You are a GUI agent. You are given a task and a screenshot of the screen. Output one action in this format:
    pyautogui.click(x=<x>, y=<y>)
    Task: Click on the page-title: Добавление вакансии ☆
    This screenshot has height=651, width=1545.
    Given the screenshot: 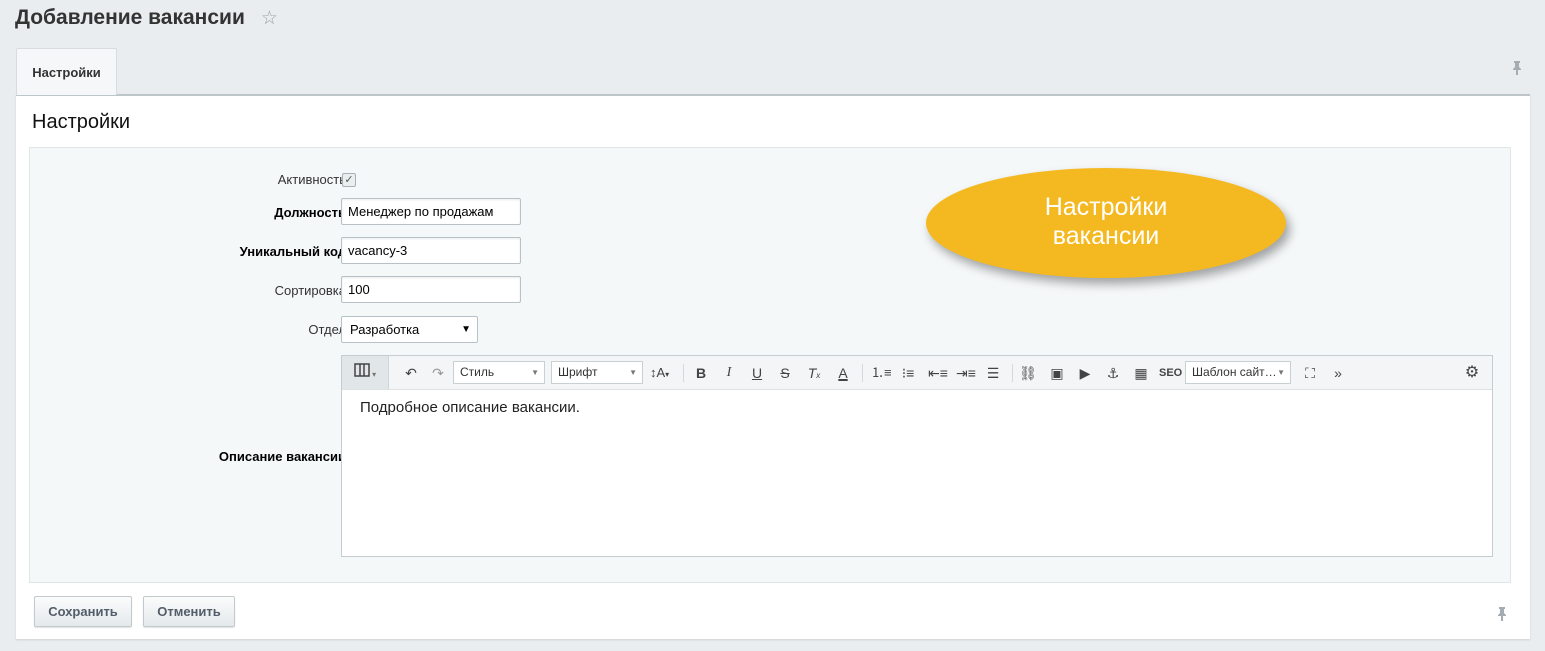 What is the action you would take?
    pyautogui.click(x=146, y=18)
    